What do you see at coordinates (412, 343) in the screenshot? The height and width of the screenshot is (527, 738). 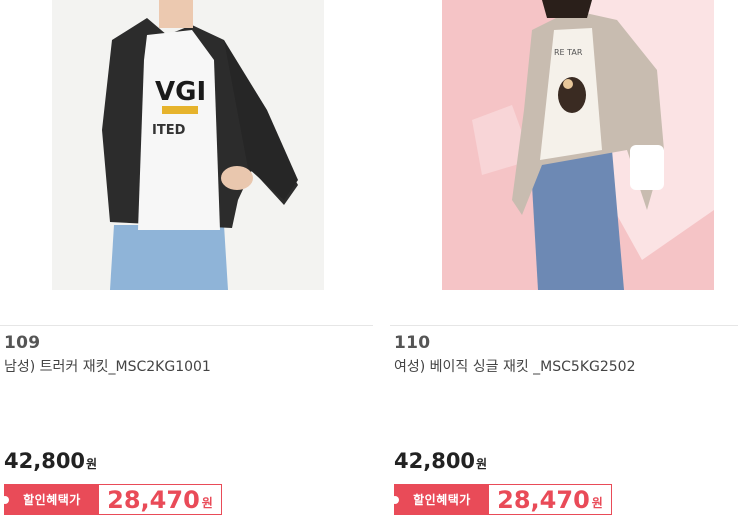 I see `product-number: 110` at bounding box center [412, 343].